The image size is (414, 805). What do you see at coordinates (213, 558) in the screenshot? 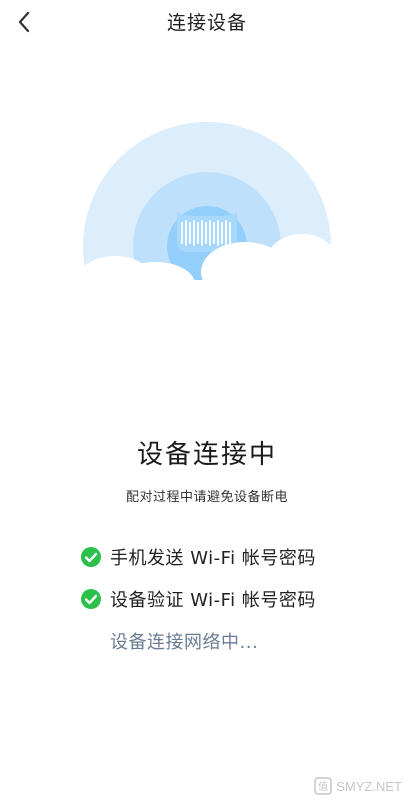
I see `step-label: 手机发送 Wi-Fi 帐号密码` at bounding box center [213, 558].